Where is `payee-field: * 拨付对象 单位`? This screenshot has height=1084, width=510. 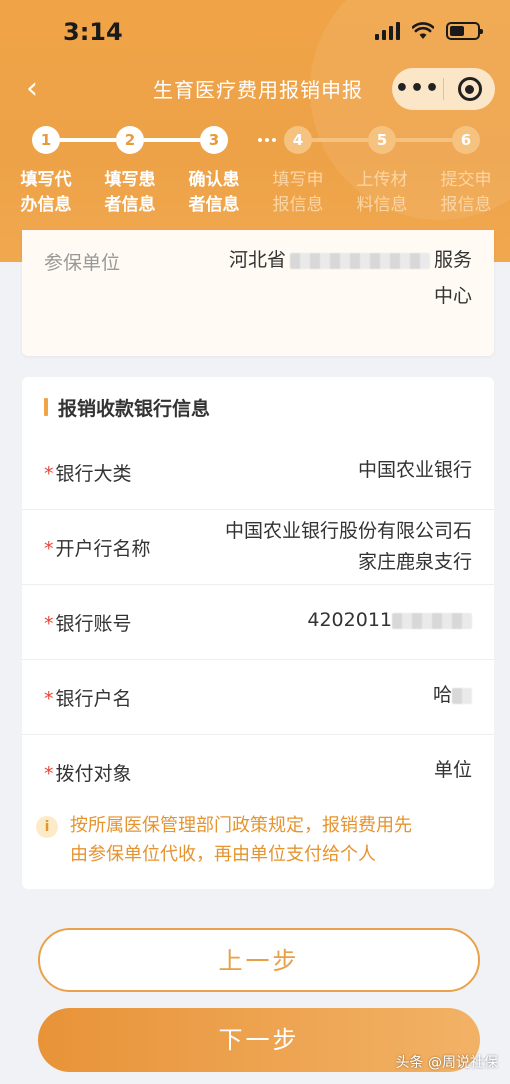 payee-field: * 拨付对象 单位 is located at coordinates (258, 768).